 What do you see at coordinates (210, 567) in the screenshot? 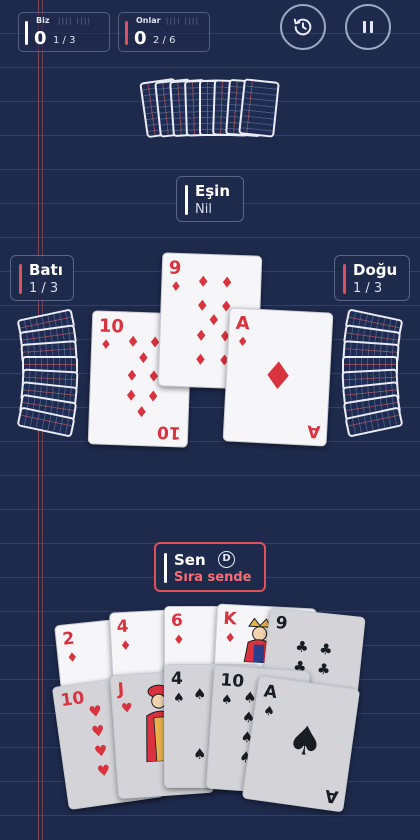
I see `my-label: Sen D Sıra sende` at bounding box center [210, 567].